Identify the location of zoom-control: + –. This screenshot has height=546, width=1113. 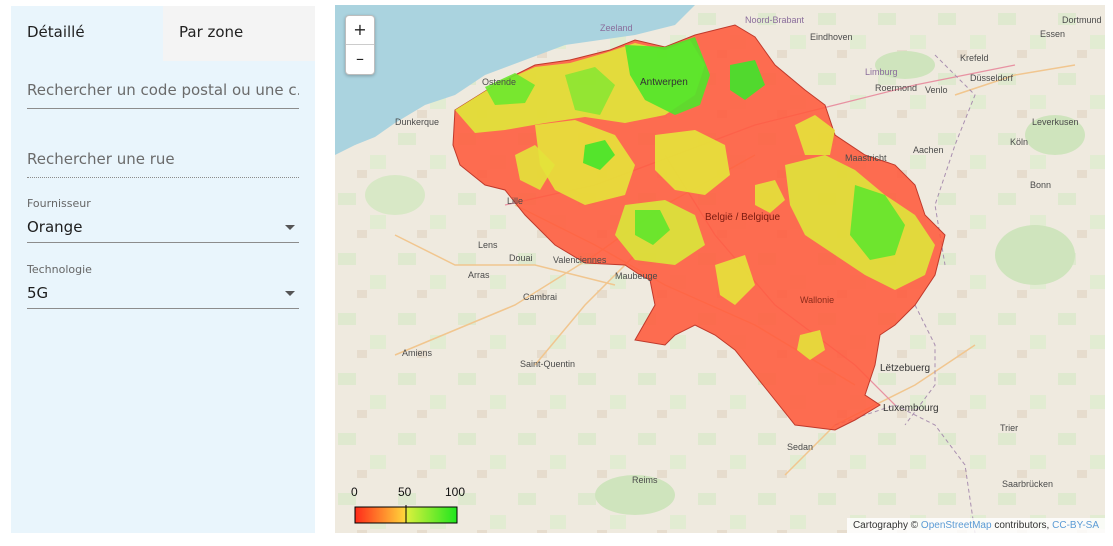
(360, 45).